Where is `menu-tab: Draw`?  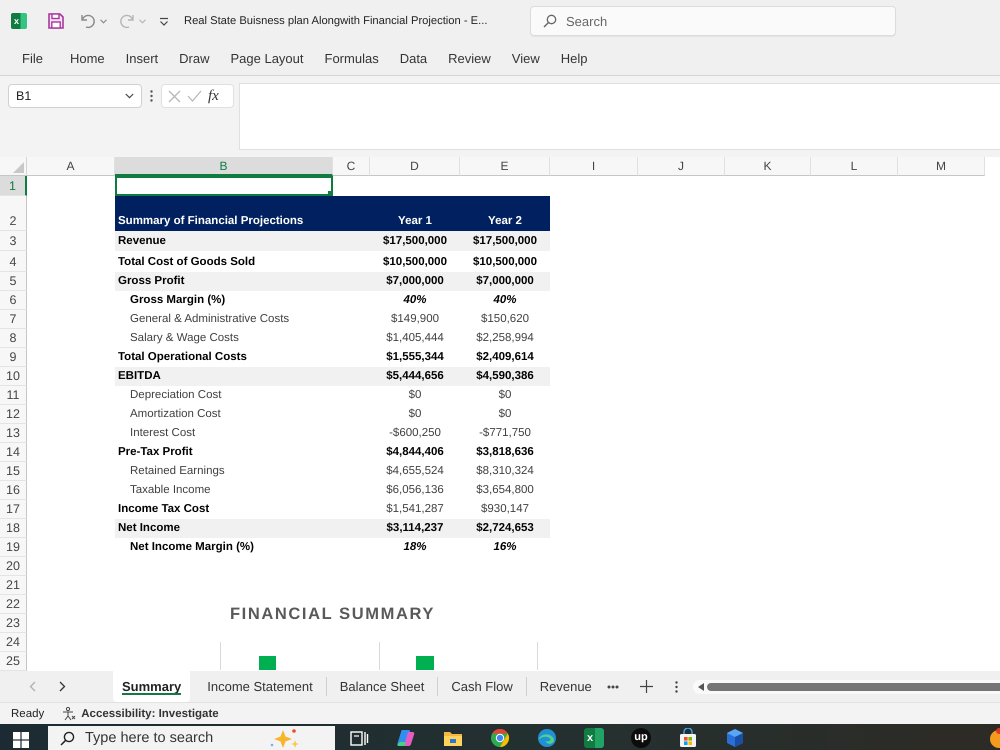
menu-tab: Draw is located at coordinates (194, 58).